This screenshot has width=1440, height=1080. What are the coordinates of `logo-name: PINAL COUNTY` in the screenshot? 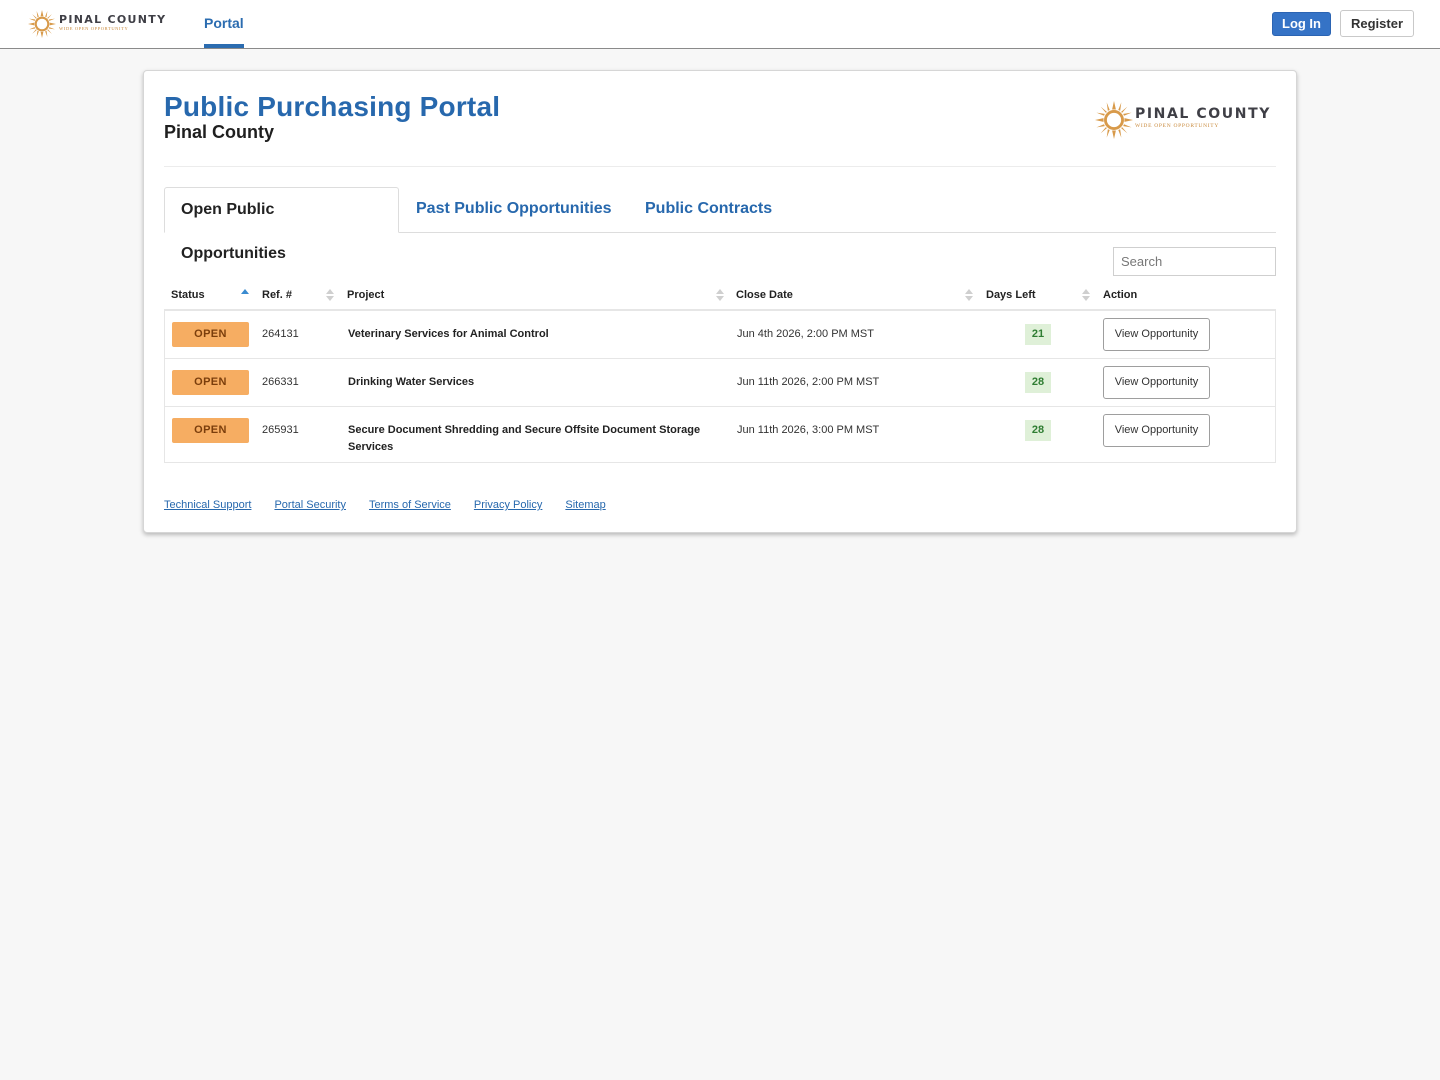 It's located at (113, 19).